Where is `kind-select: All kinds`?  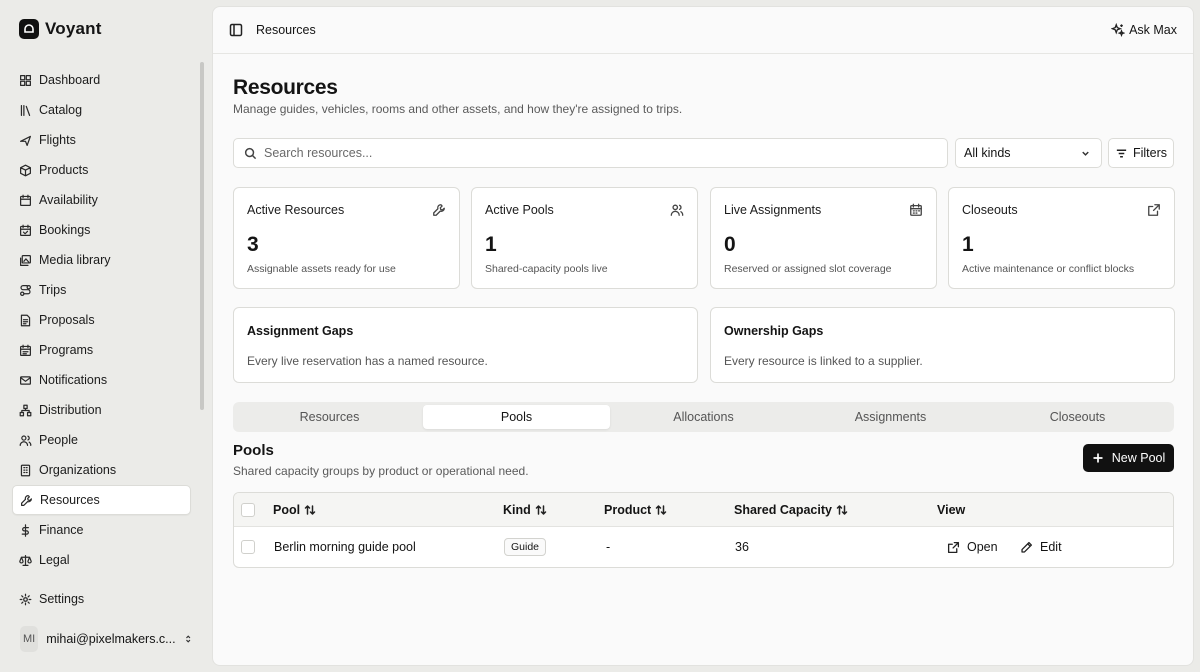 kind-select: All kinds is located at coordinates (1028, 153).